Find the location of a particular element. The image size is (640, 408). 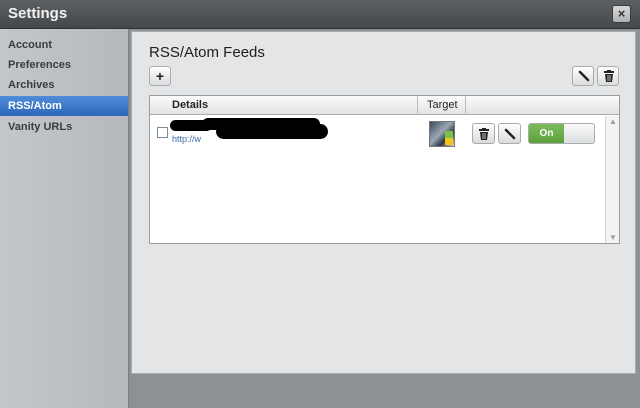

sidebar-item-label: Archives is located at coordinates (31, 85).